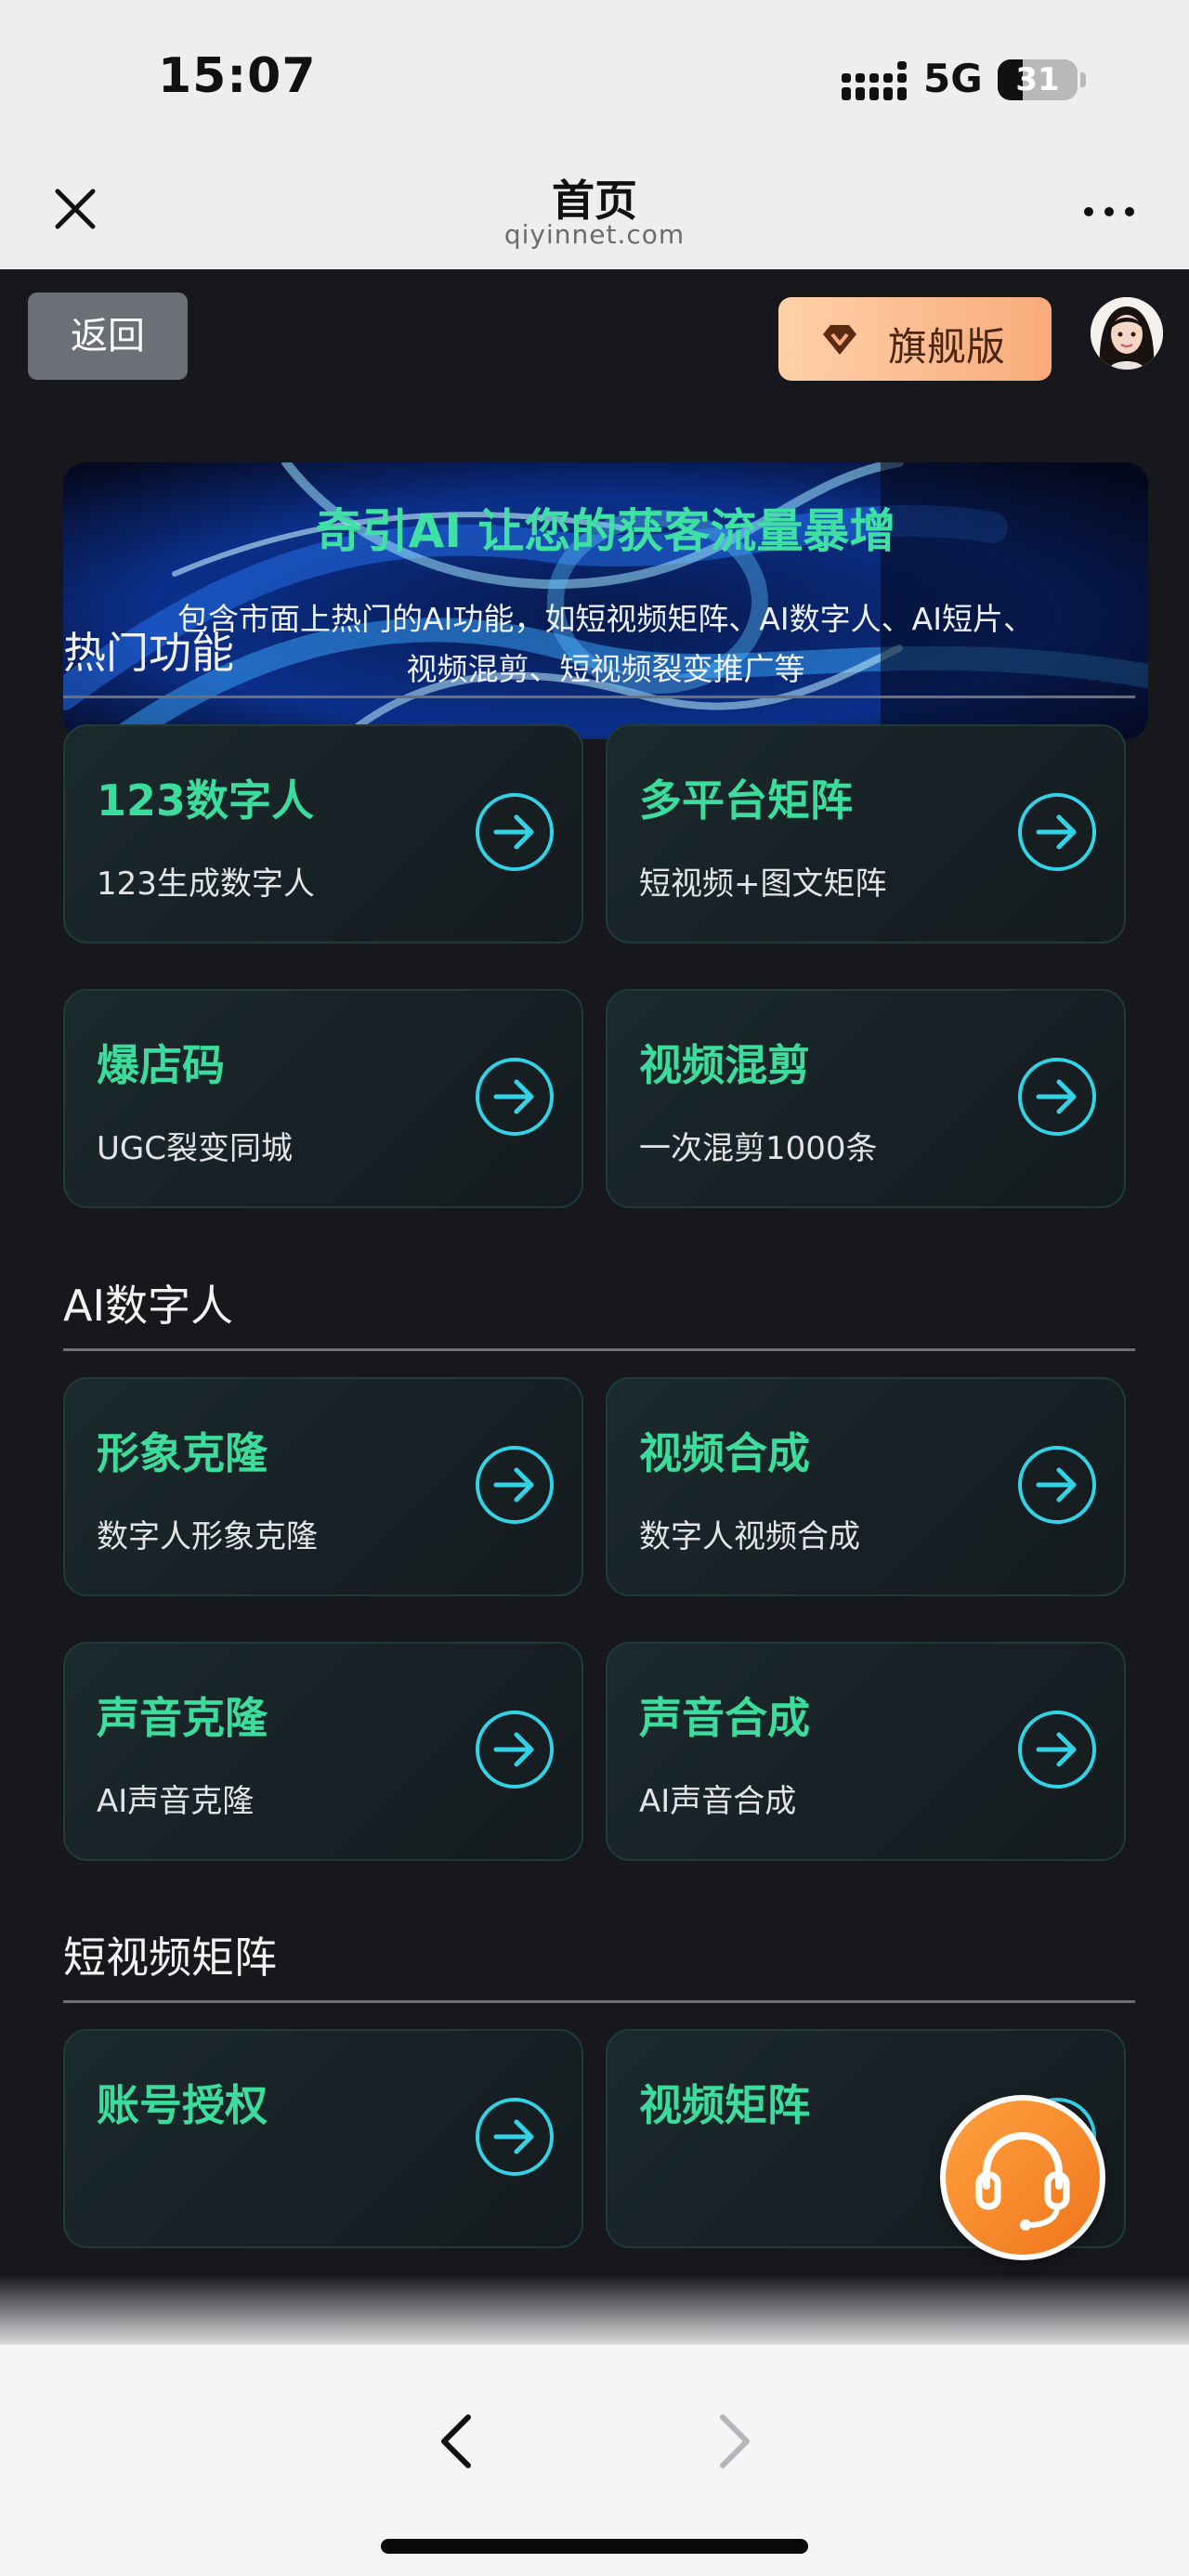  What do you see at coordinates (866, 1098) in the screenshot?
I see `feature-card: 视频混剪一次混剪1000条` at bounding box center [866, 1098].